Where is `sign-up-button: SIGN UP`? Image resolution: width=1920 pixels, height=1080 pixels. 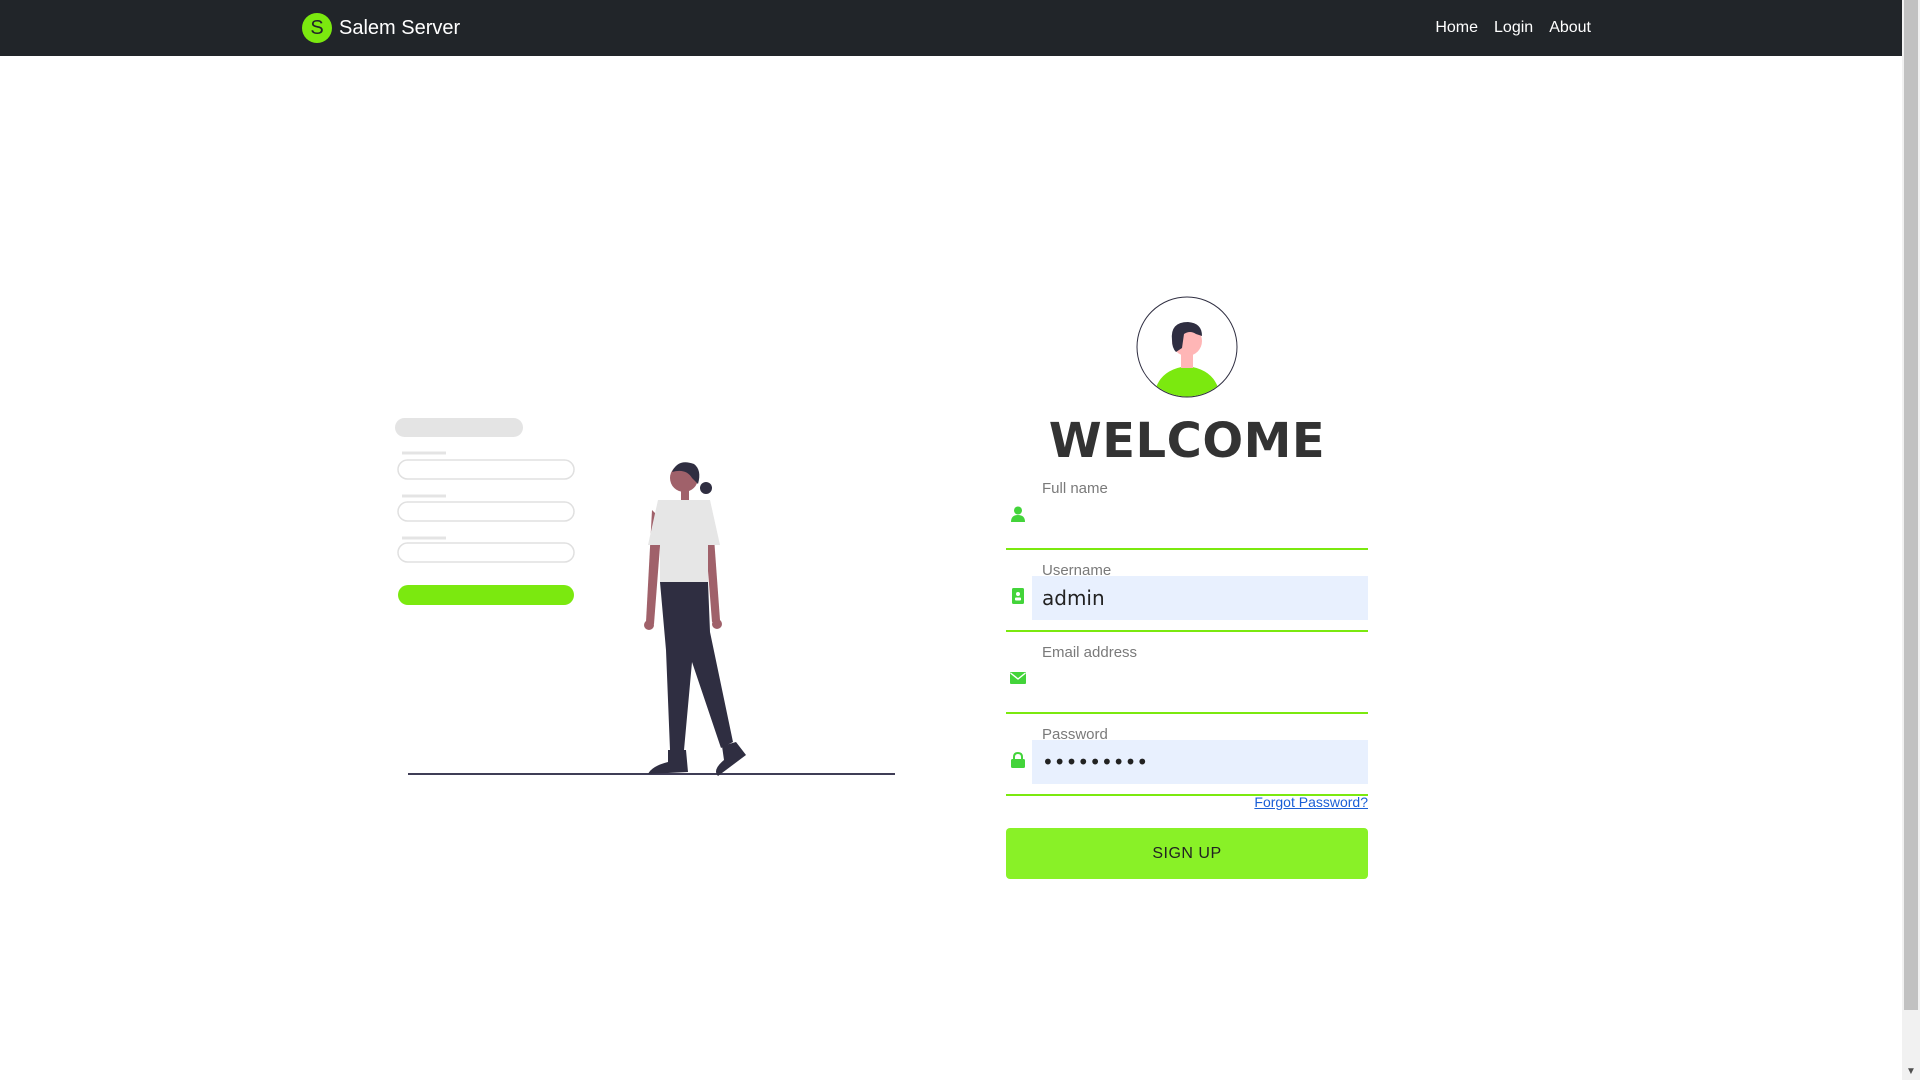 sign-up-button: SIGN UP is located at coordinates (1187, 853).